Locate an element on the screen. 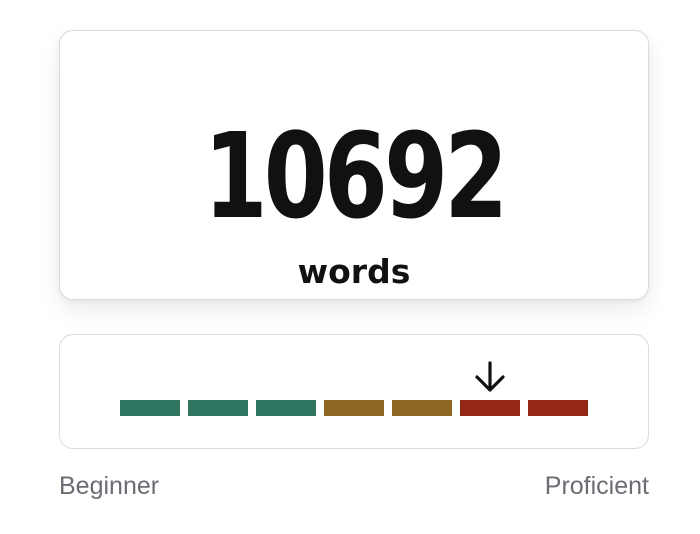 Image resolution: width=700 pixels, height=534 pixels. scale-max-label: Proficient is located at coordinates (596, 486).